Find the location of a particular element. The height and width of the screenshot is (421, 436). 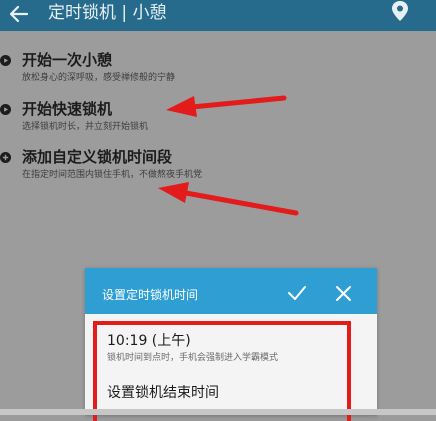

lock-start-time-desc: 锁机时间到点时，手机会强制进入学霸模式 is located at coordinates (193, 358).